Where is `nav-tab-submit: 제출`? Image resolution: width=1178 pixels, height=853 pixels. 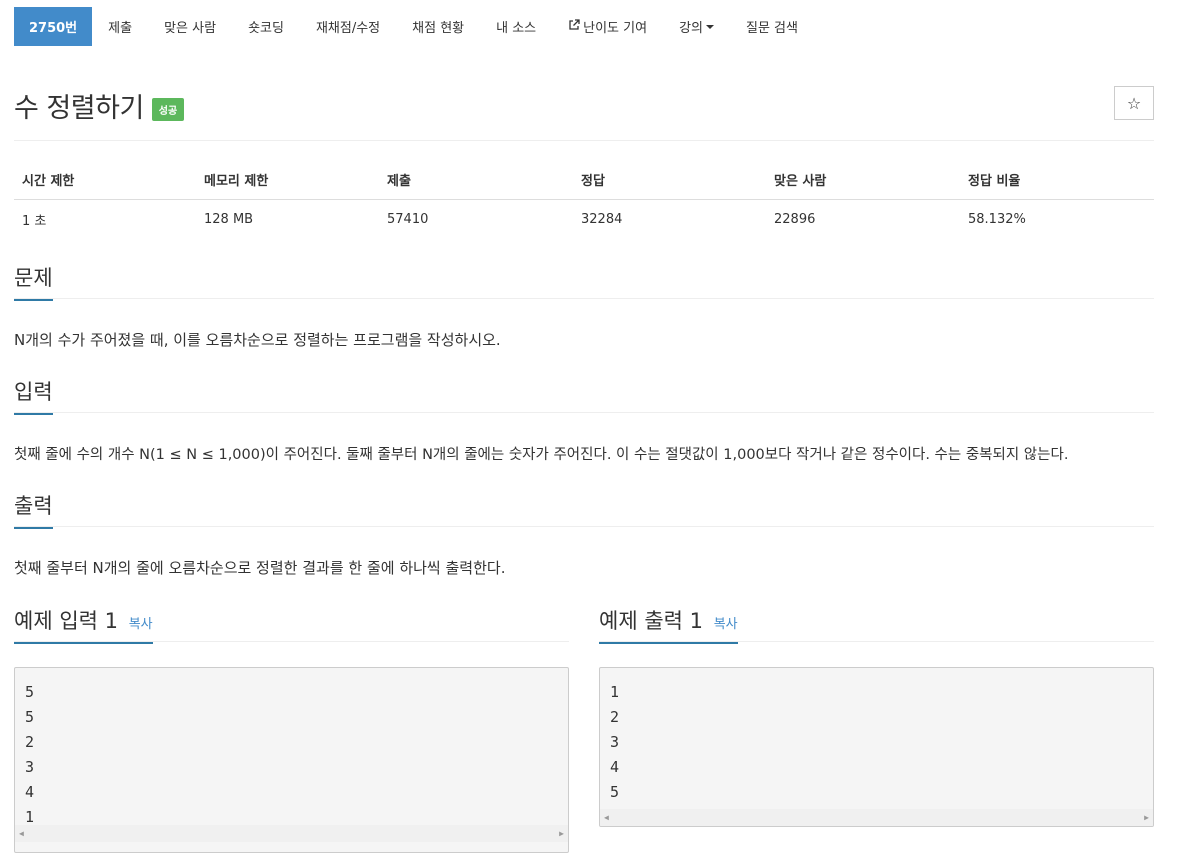 nav-tab-submit: 제출 is located at coordinates (120, 26).